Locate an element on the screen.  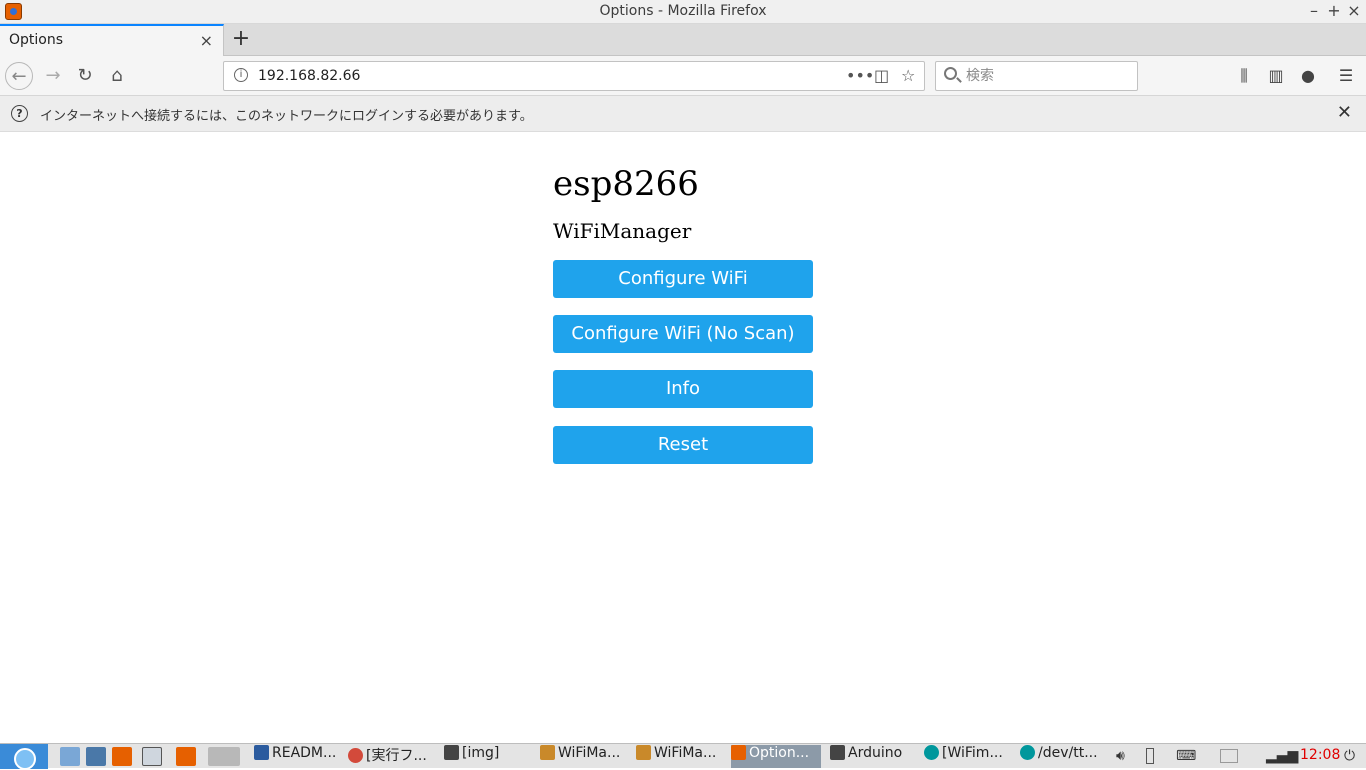
network-icon is located at coordinates (96, 756).